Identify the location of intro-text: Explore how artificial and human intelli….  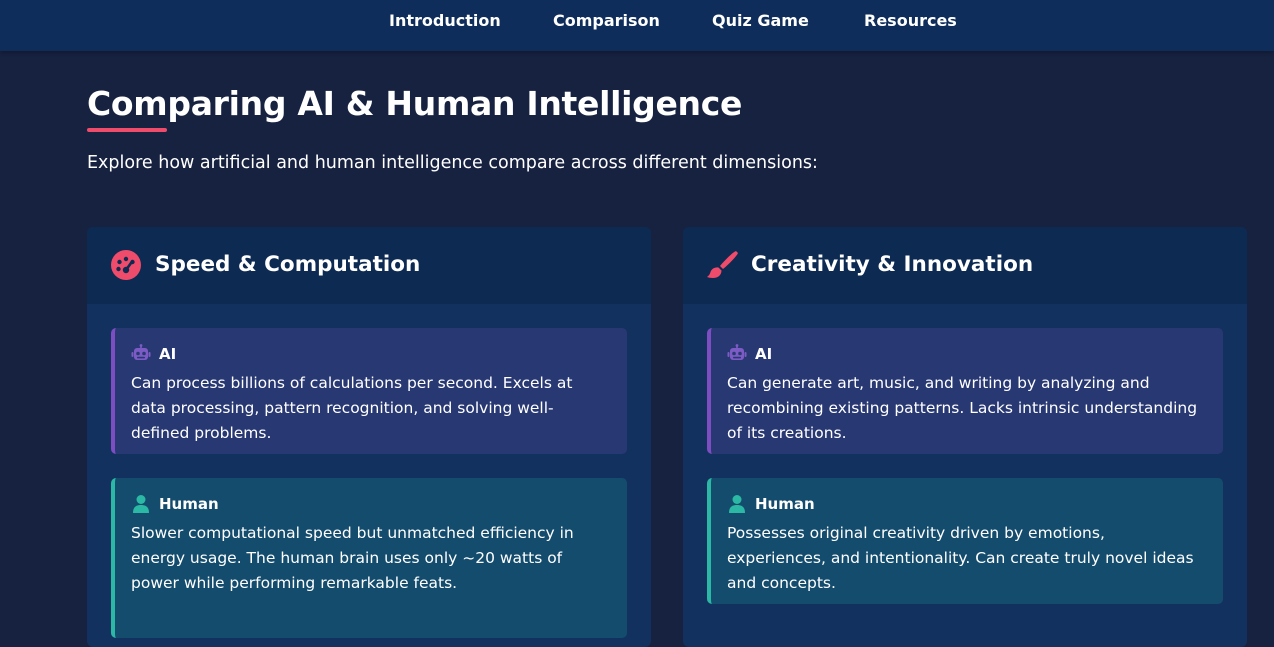
(452, 163).